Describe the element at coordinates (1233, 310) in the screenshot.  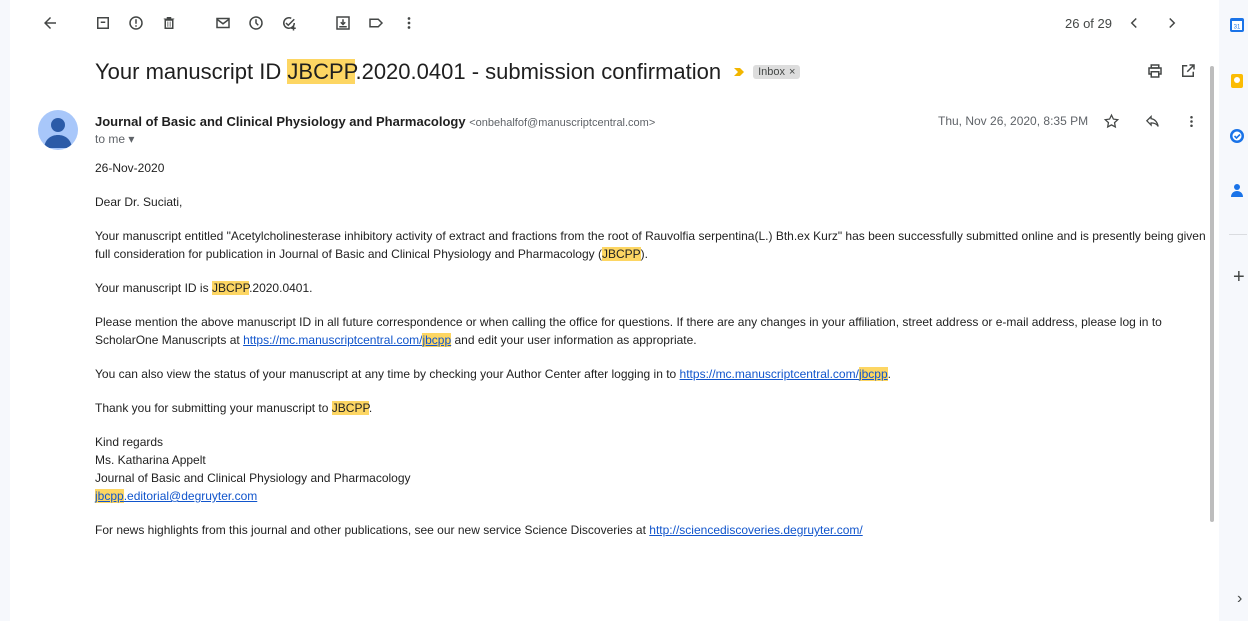
I see `side-panel: 31 + ›` at that location.